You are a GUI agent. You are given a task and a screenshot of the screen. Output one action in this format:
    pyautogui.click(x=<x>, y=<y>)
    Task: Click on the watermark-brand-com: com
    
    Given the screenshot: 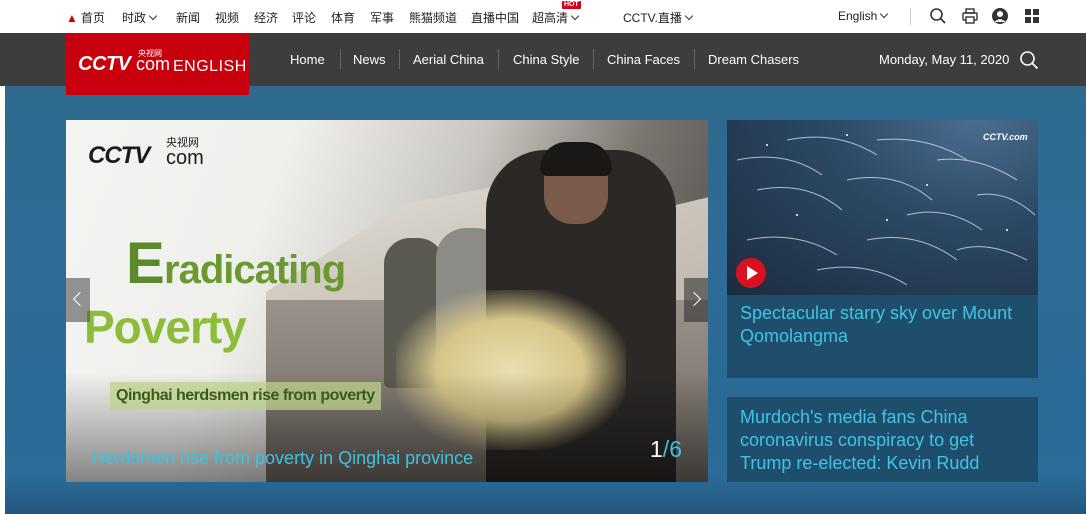 What is the action you would take?
    pyautogui.click(x=185, y=158)
    